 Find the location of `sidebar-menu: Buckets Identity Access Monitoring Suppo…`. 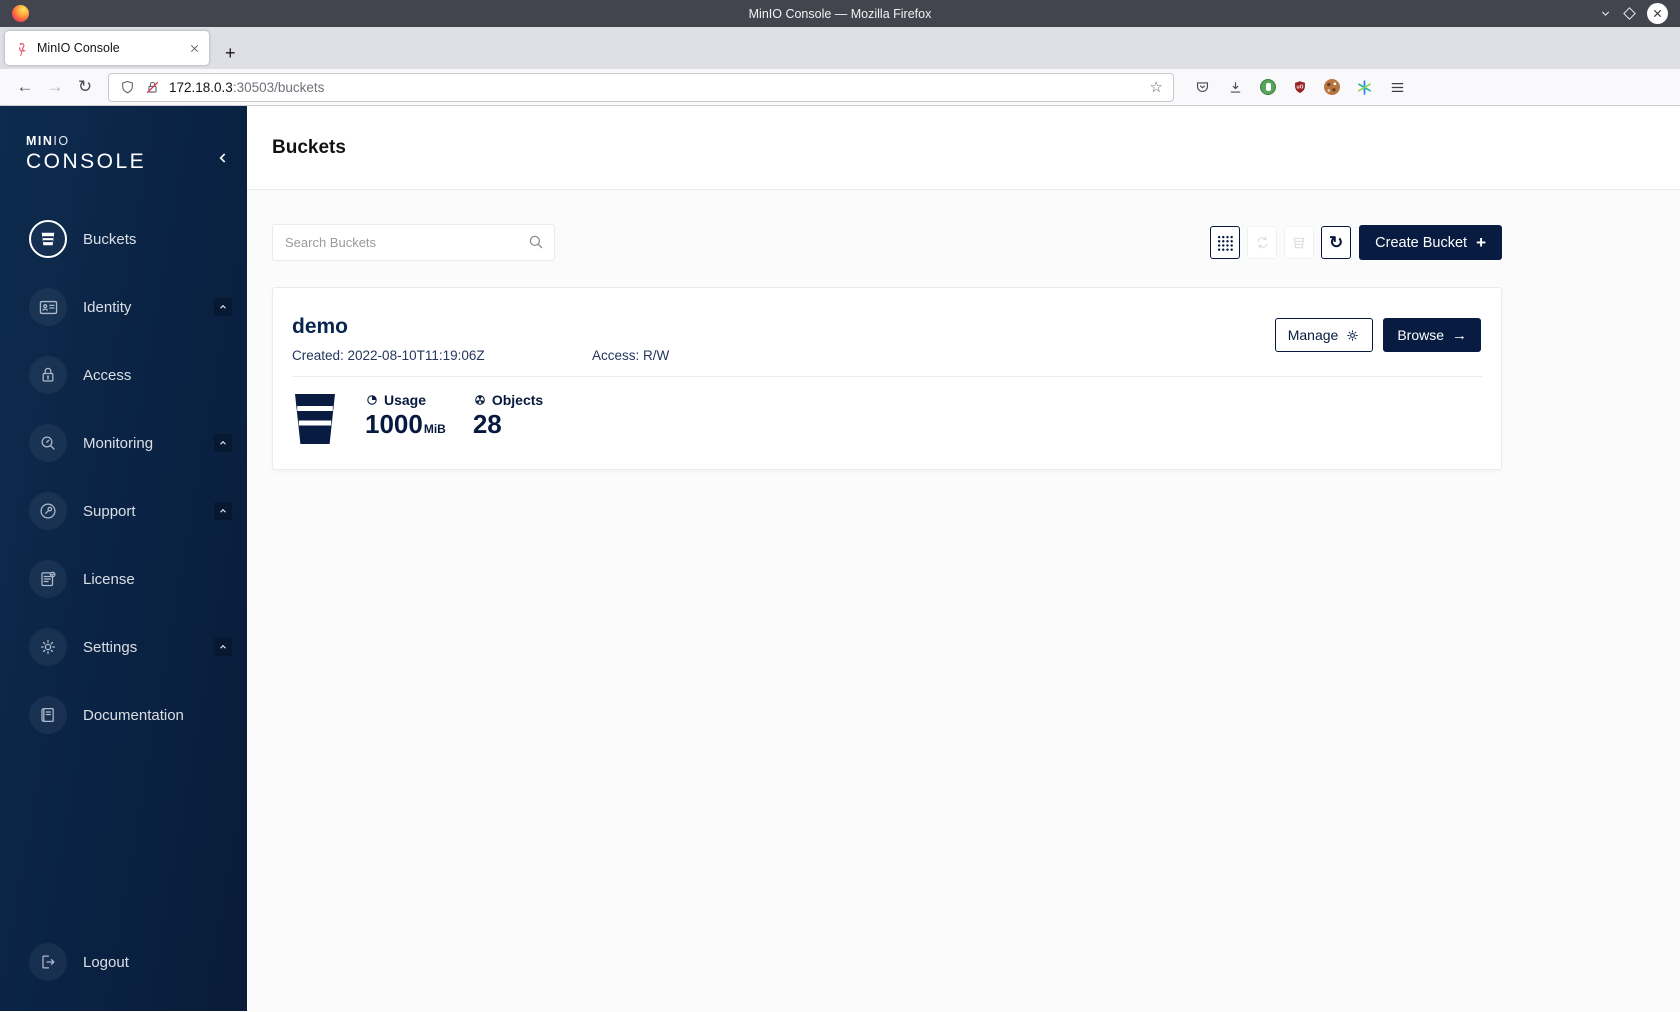

sidebar-menu: Buckets Identity Access Monitoring Suppo… is located at coordinates (123, 477).